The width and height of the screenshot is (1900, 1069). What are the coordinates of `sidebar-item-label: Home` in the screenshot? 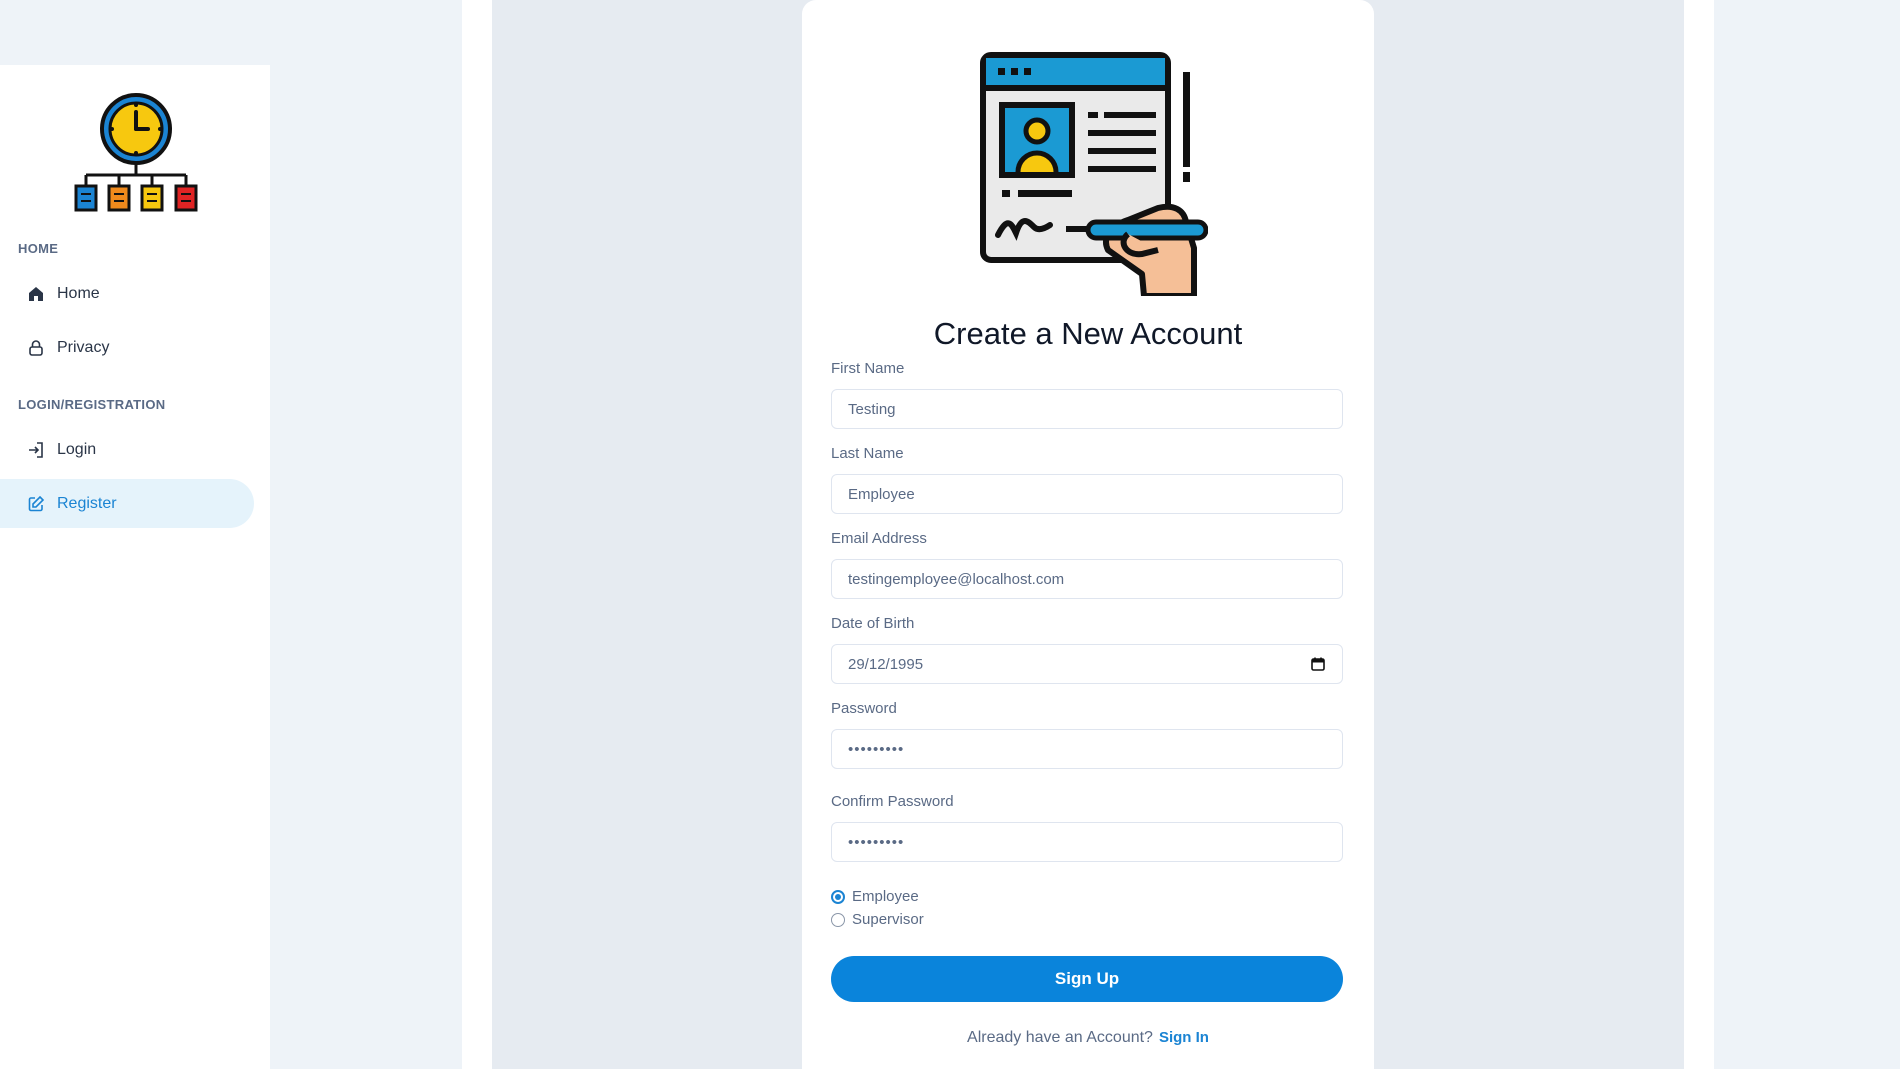 It's located at (78, 293).